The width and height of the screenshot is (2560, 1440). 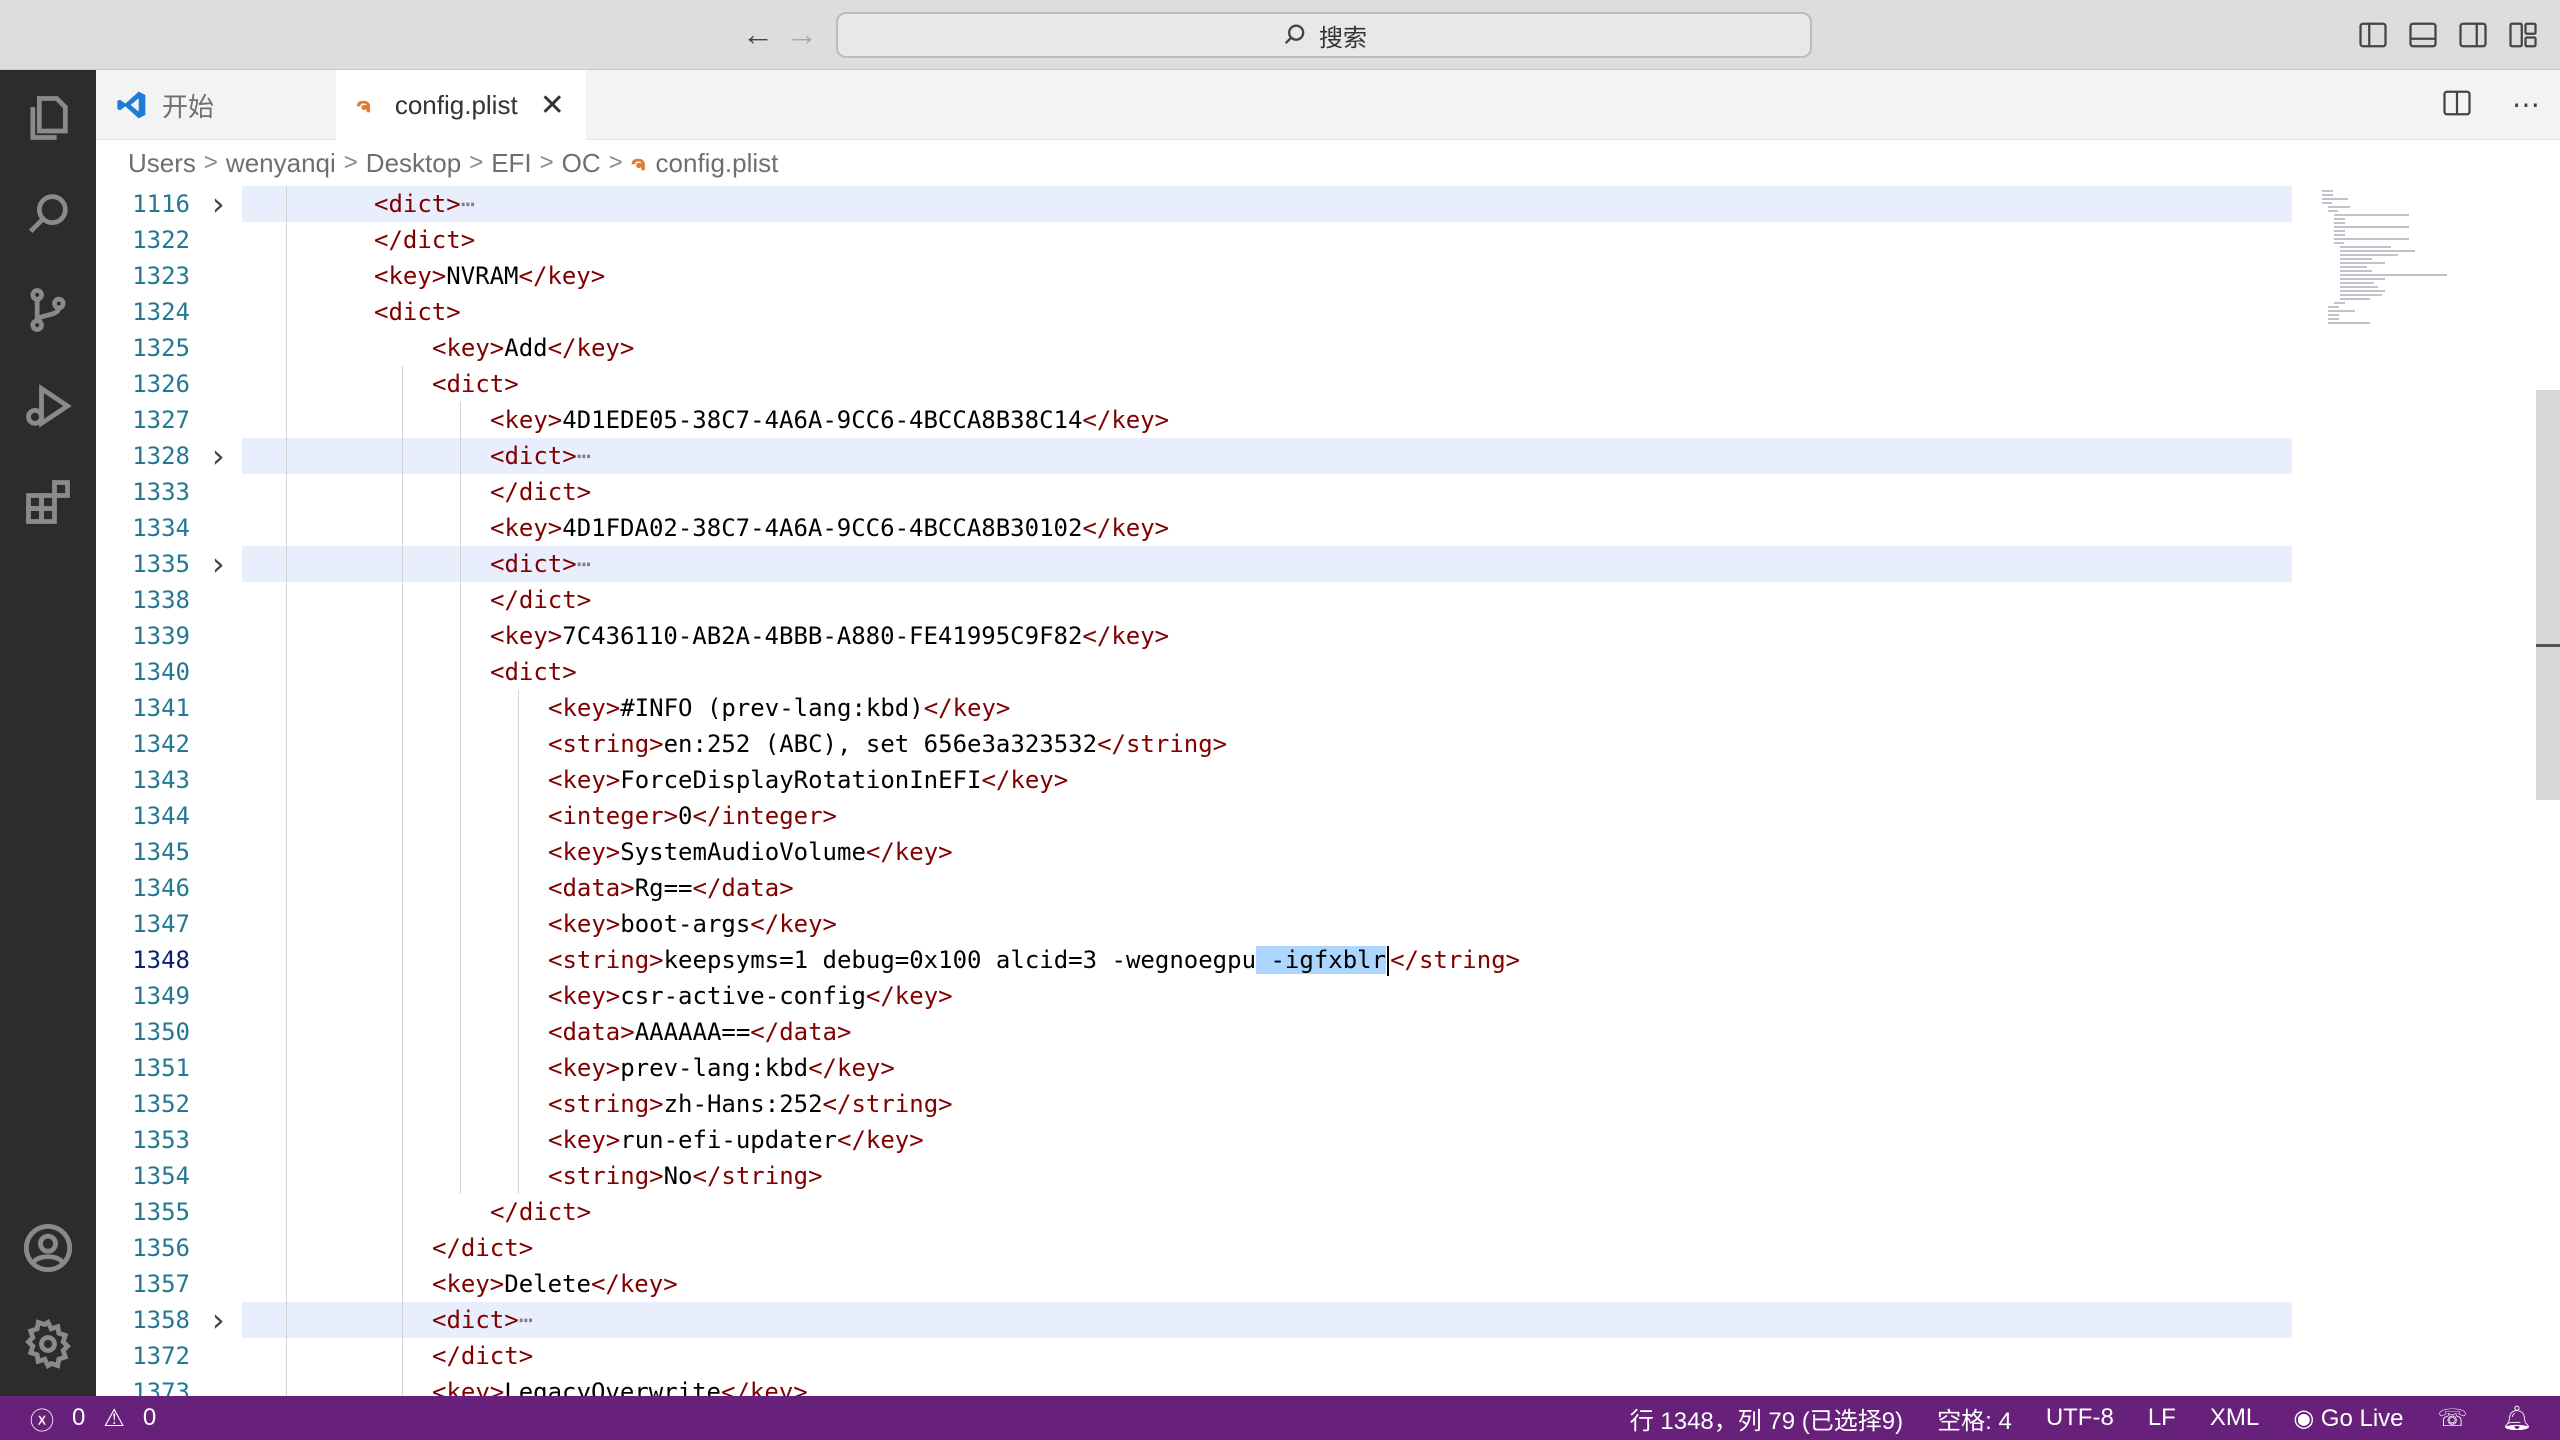 What do you see at coordinates (1194, 1032) in the screenshot?
I see `code-line: 1350 <data>AAAAAA==</data>` at bounding box center [1194, 1032].